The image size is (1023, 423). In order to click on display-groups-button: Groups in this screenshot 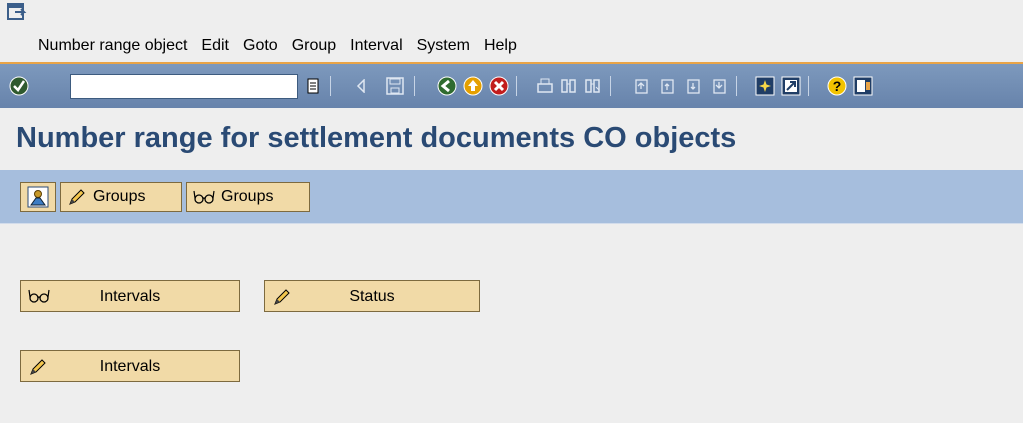, I will do `click(248, 197)`.